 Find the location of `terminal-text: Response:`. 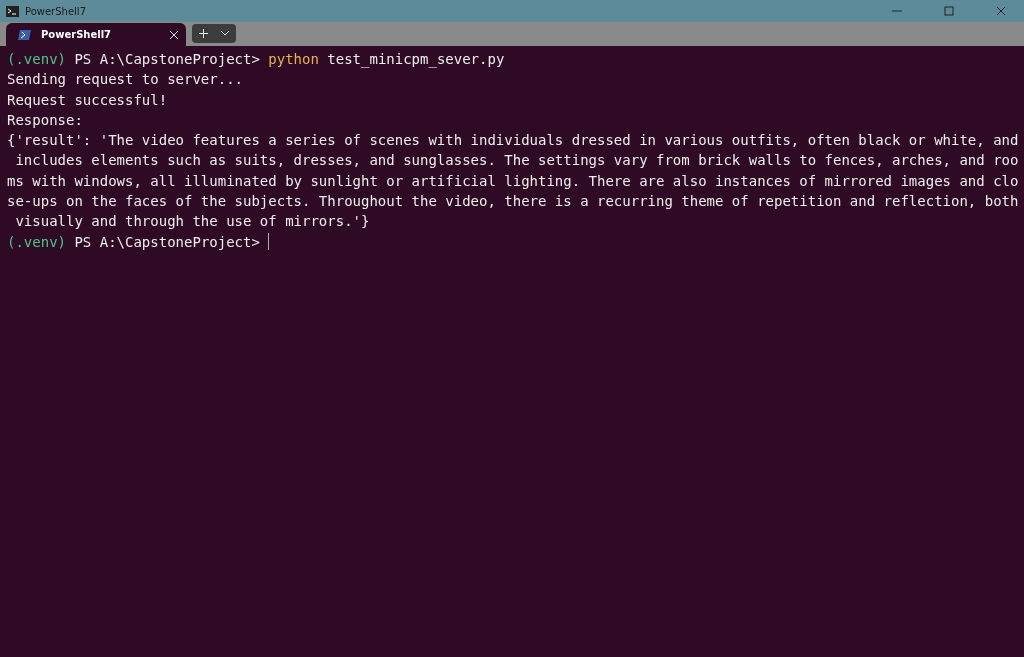

terminal-text: Response: is located at coordinates (45, 120).